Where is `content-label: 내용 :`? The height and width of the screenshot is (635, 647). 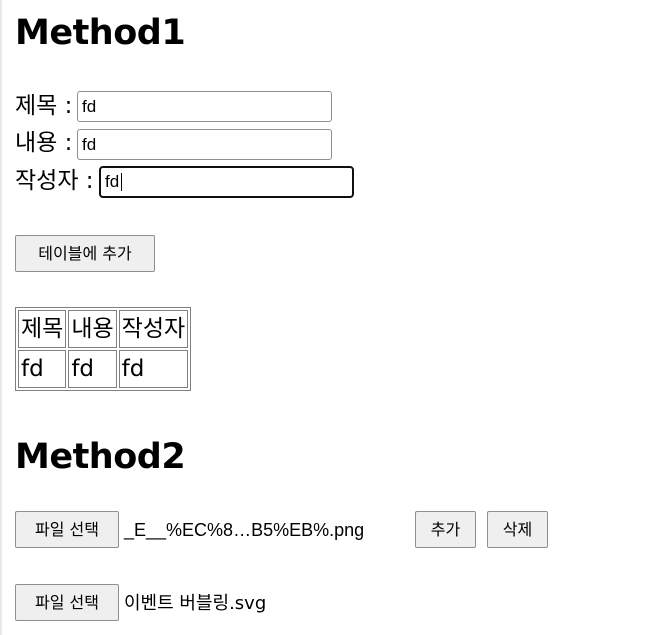 content-label: 내용 : is located at coordinates (44, 143).